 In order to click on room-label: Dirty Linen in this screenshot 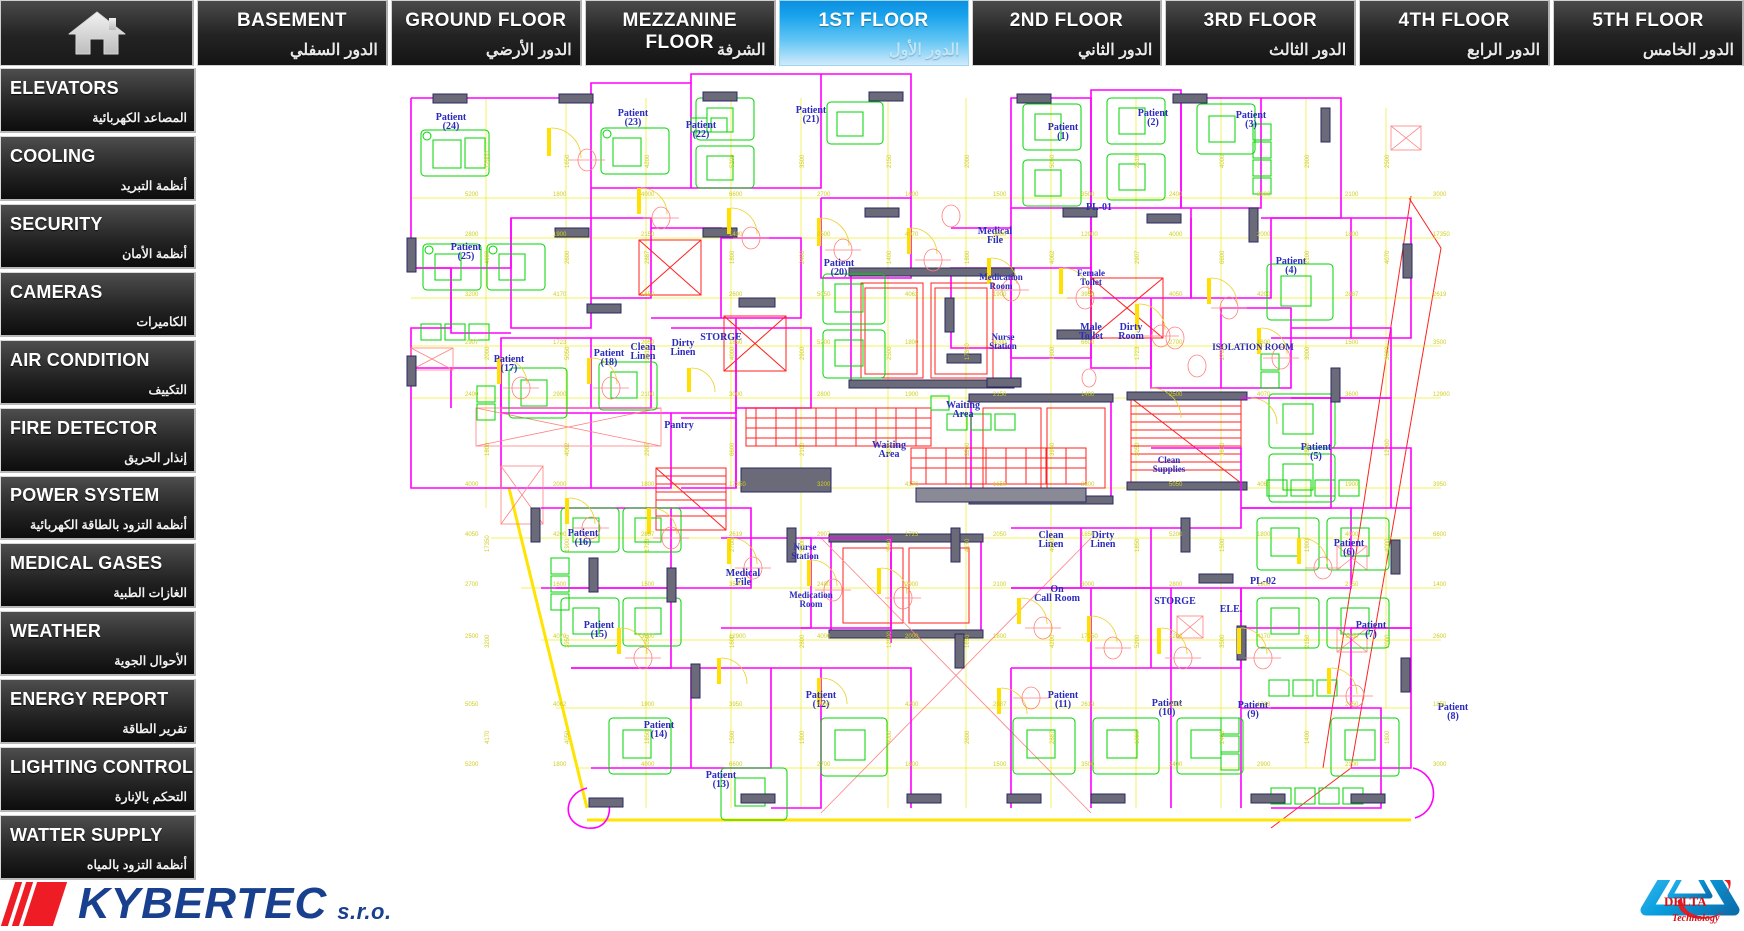, I will do `click(682, 348)`.